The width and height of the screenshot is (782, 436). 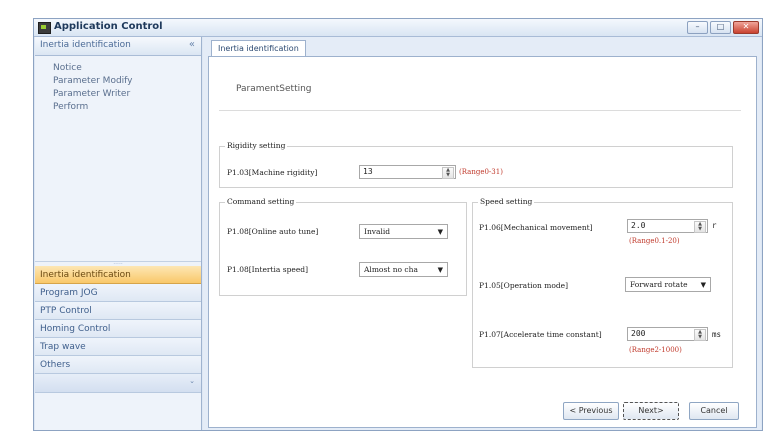 I want to click on machine-rigidity-stepper: 13 ▲ ▼, so click(x=407, y=172).